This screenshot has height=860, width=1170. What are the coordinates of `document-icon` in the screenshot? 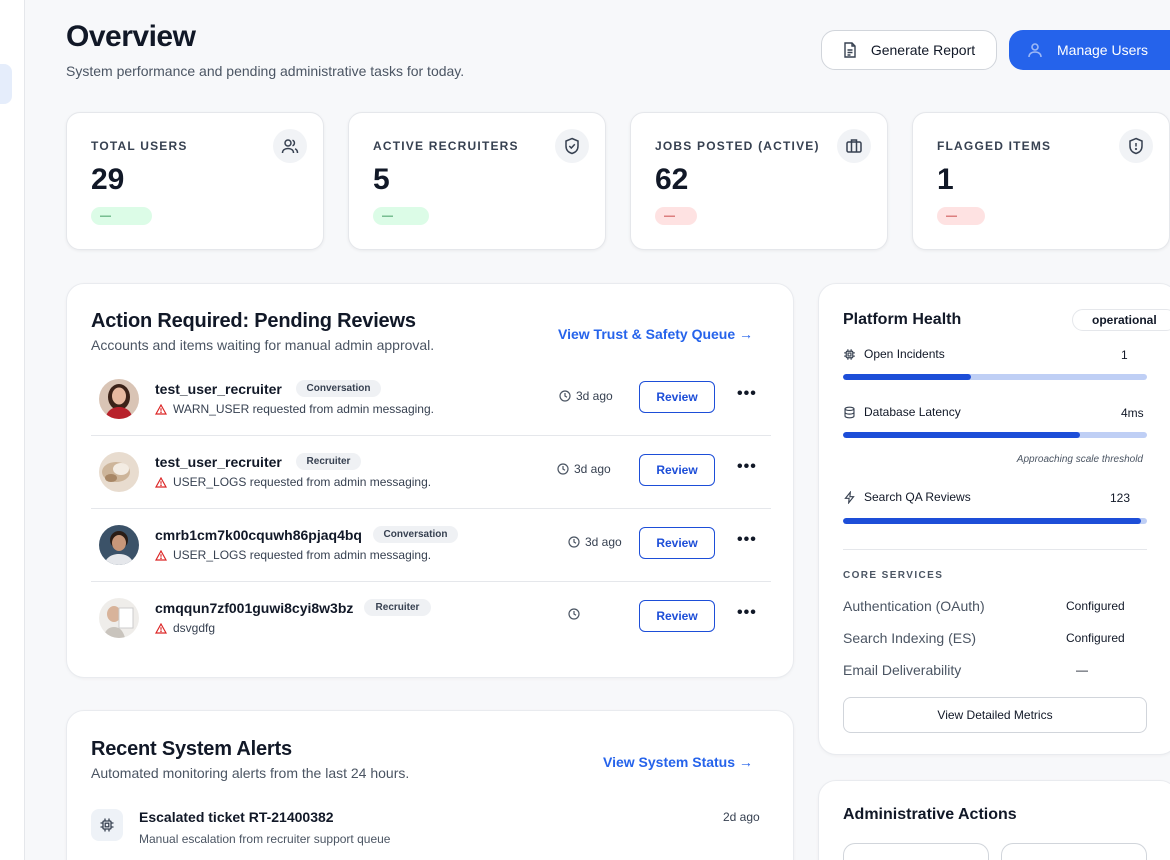 It's located at (850, 50).